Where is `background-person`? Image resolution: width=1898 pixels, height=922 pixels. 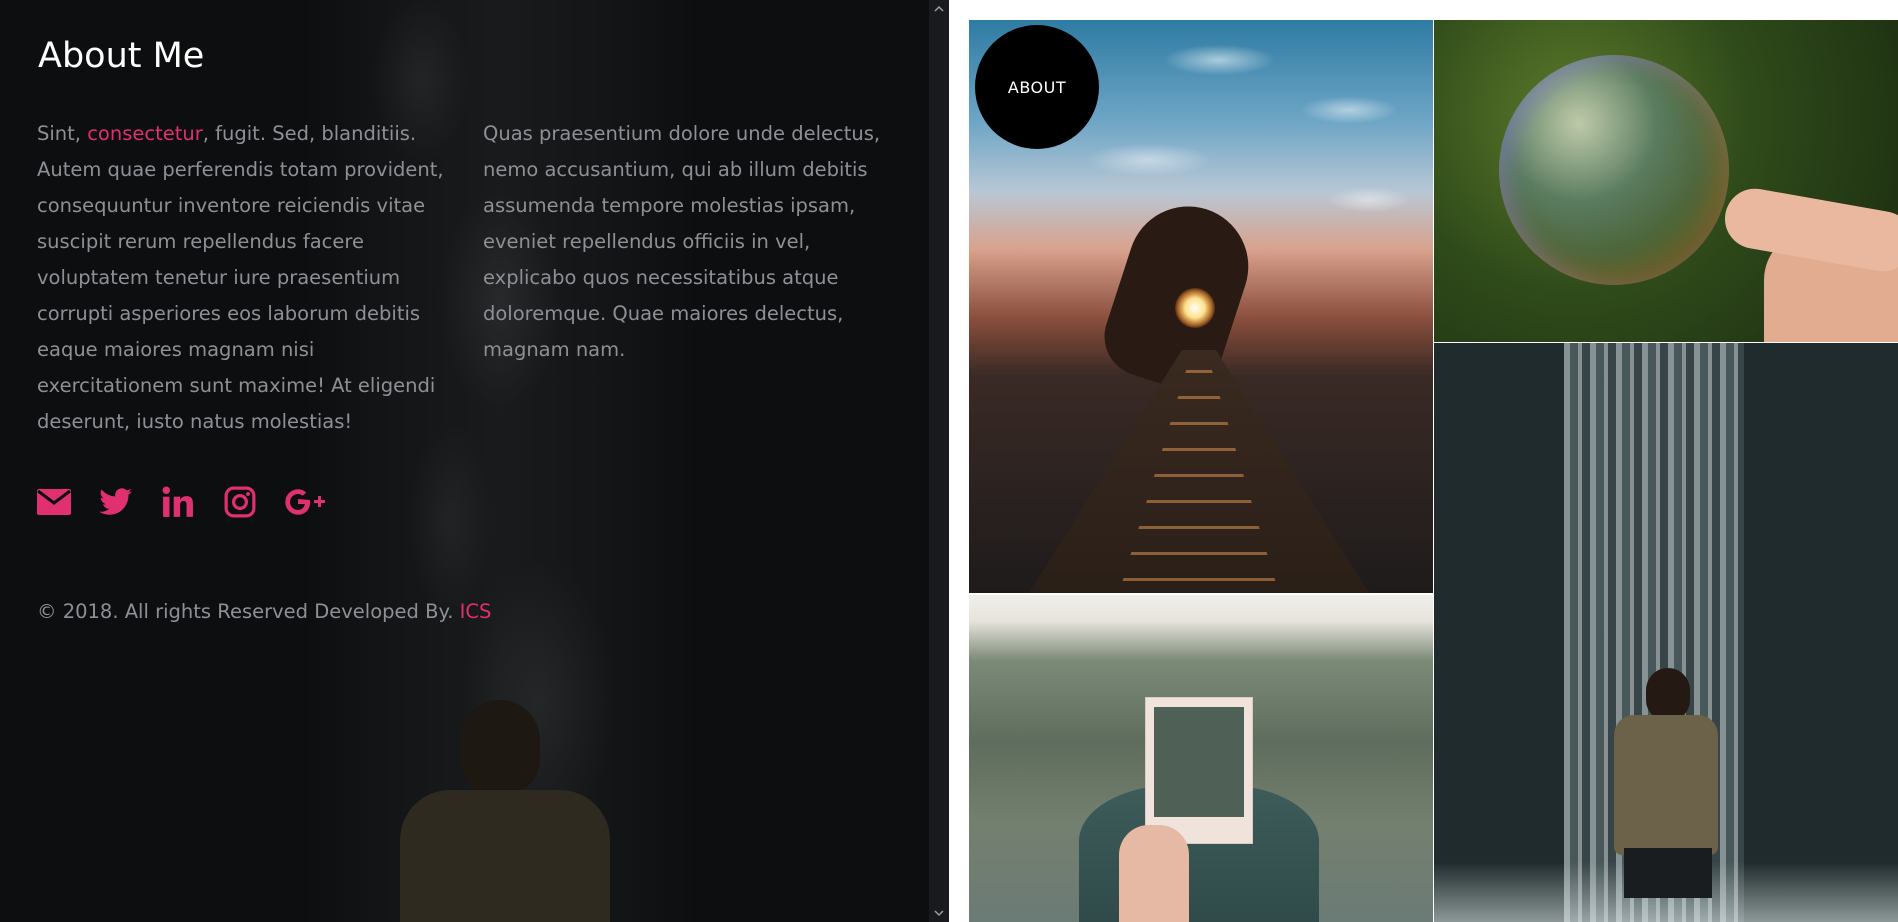
background-person is located at coordinates (510, 811).